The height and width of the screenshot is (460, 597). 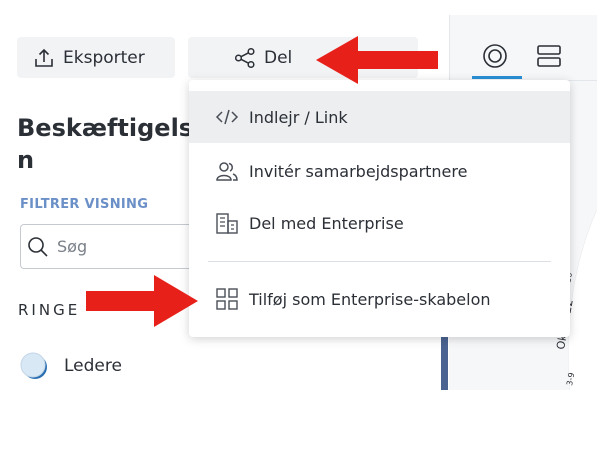 I want to click on code-icon, so click(x=227, y=117).